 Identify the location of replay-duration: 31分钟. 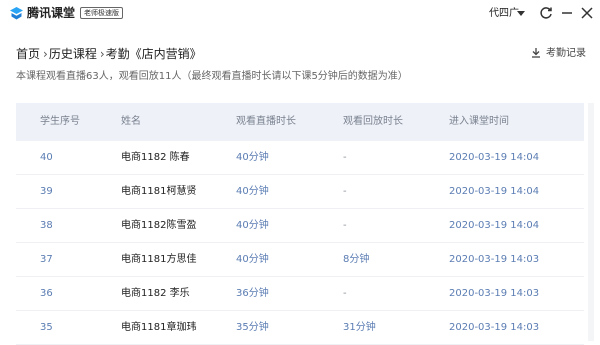
(359, 327).